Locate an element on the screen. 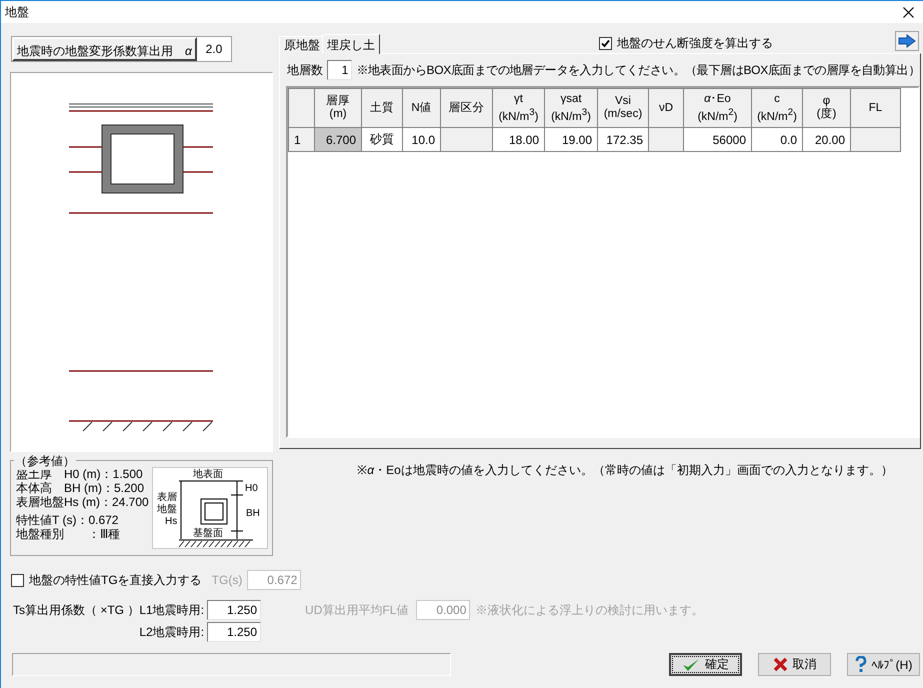 Image resolution: width=923 pixels, height=688 pixels. column-header: γsat (kN/m$^{3}$) is located at coordinates (571, 108).